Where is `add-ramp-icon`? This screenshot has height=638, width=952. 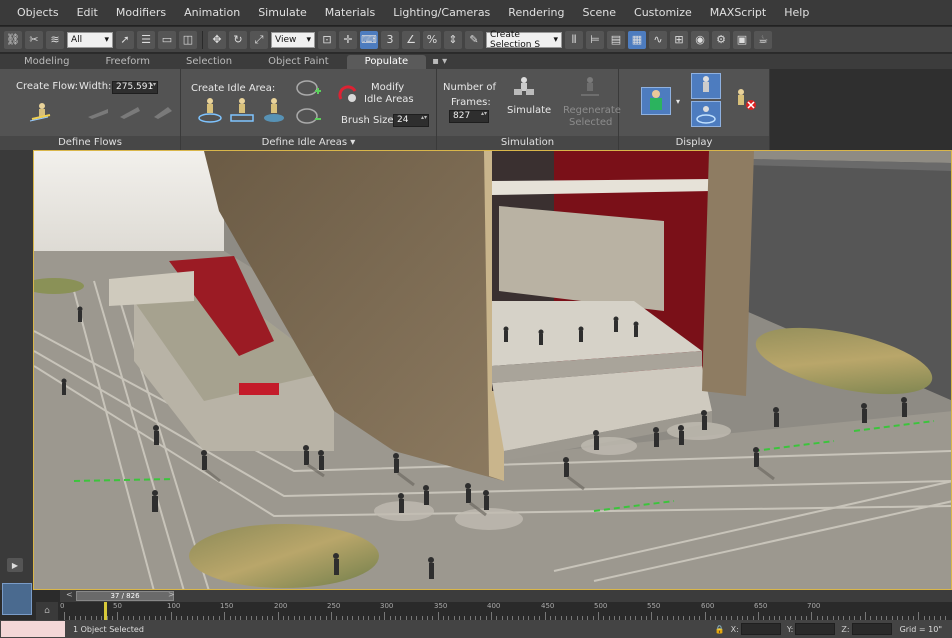
add-ramp-icon is located at coordinates (98, 112).